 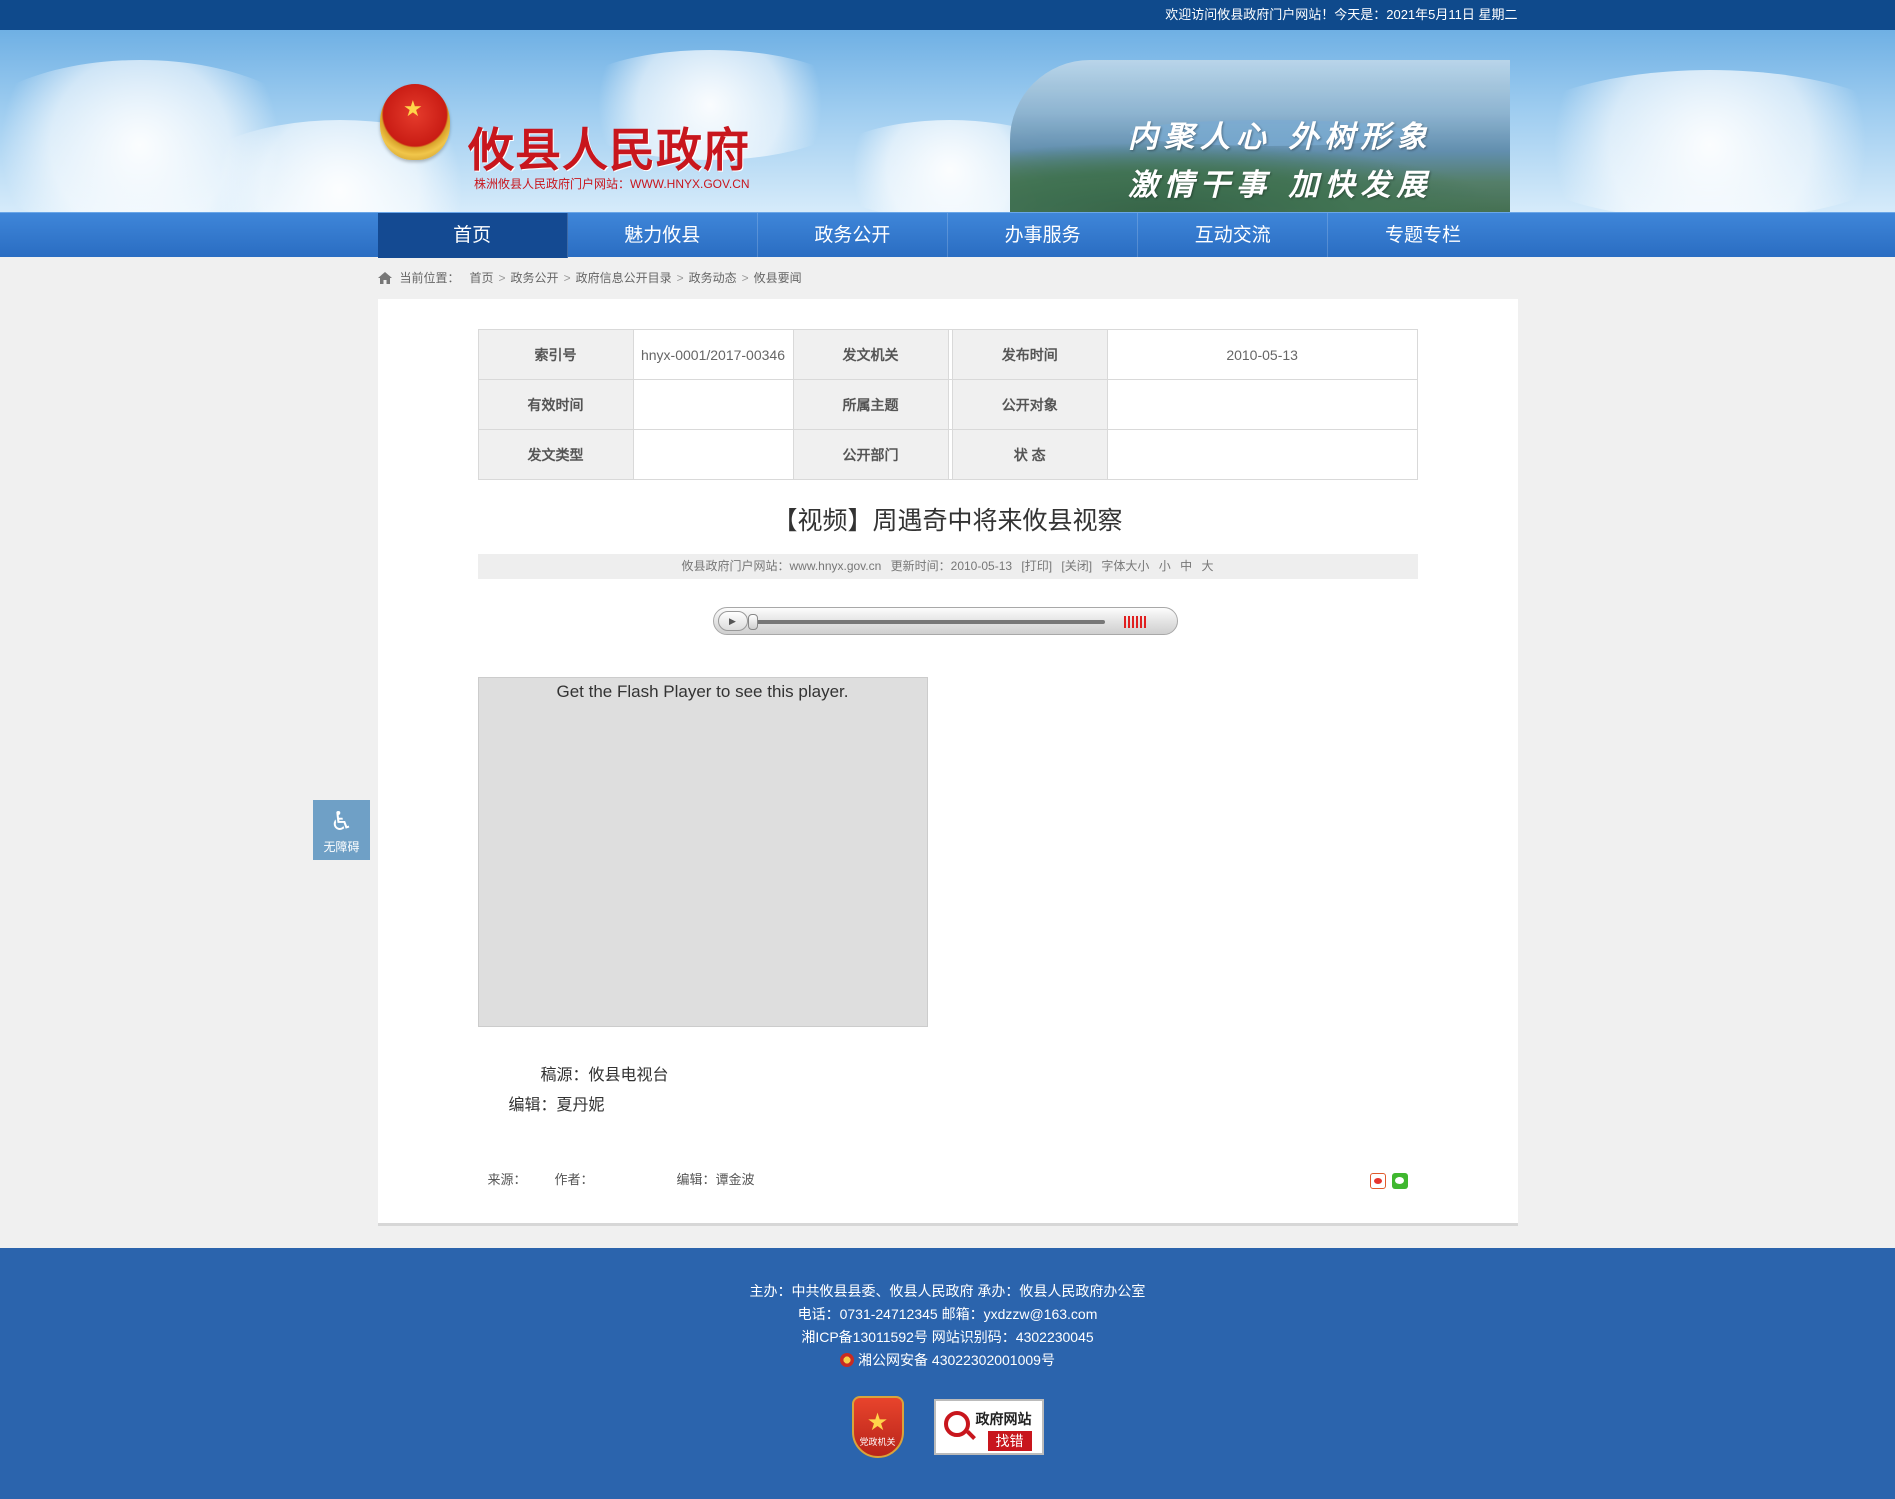 I want to click on media-player: ▶, so click(x=945, y=621).